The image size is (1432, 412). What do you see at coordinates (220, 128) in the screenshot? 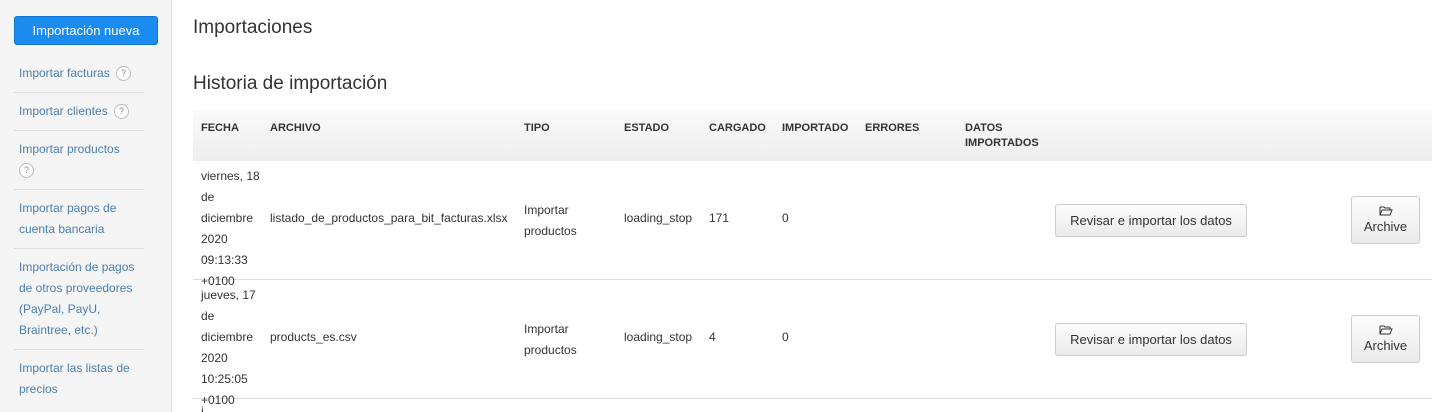
I see `column-header-fecha: FECHA` at bounding box center [220, 128].